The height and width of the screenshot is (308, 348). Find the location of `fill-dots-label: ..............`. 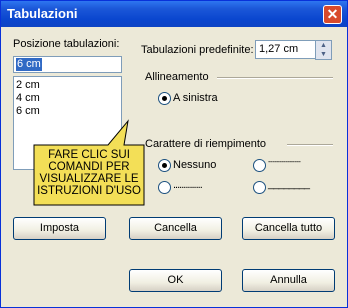

fill-dots-label: .............. is located at coordinates (188, 185).